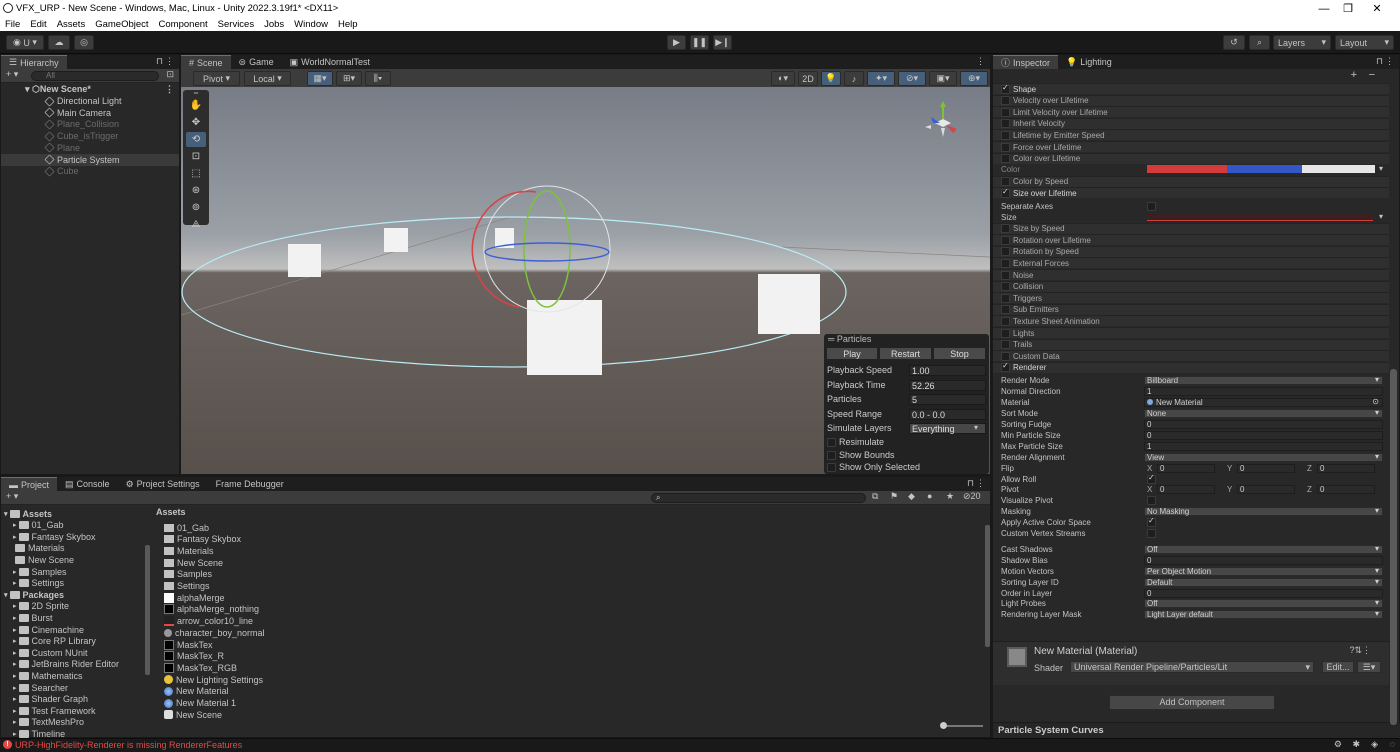 The height and width of the screenshot is (752, 1400). Describe the element at coordinates (831, 78) in the screenshot. I see `lighting-toggle-icon: 💡` at that location.